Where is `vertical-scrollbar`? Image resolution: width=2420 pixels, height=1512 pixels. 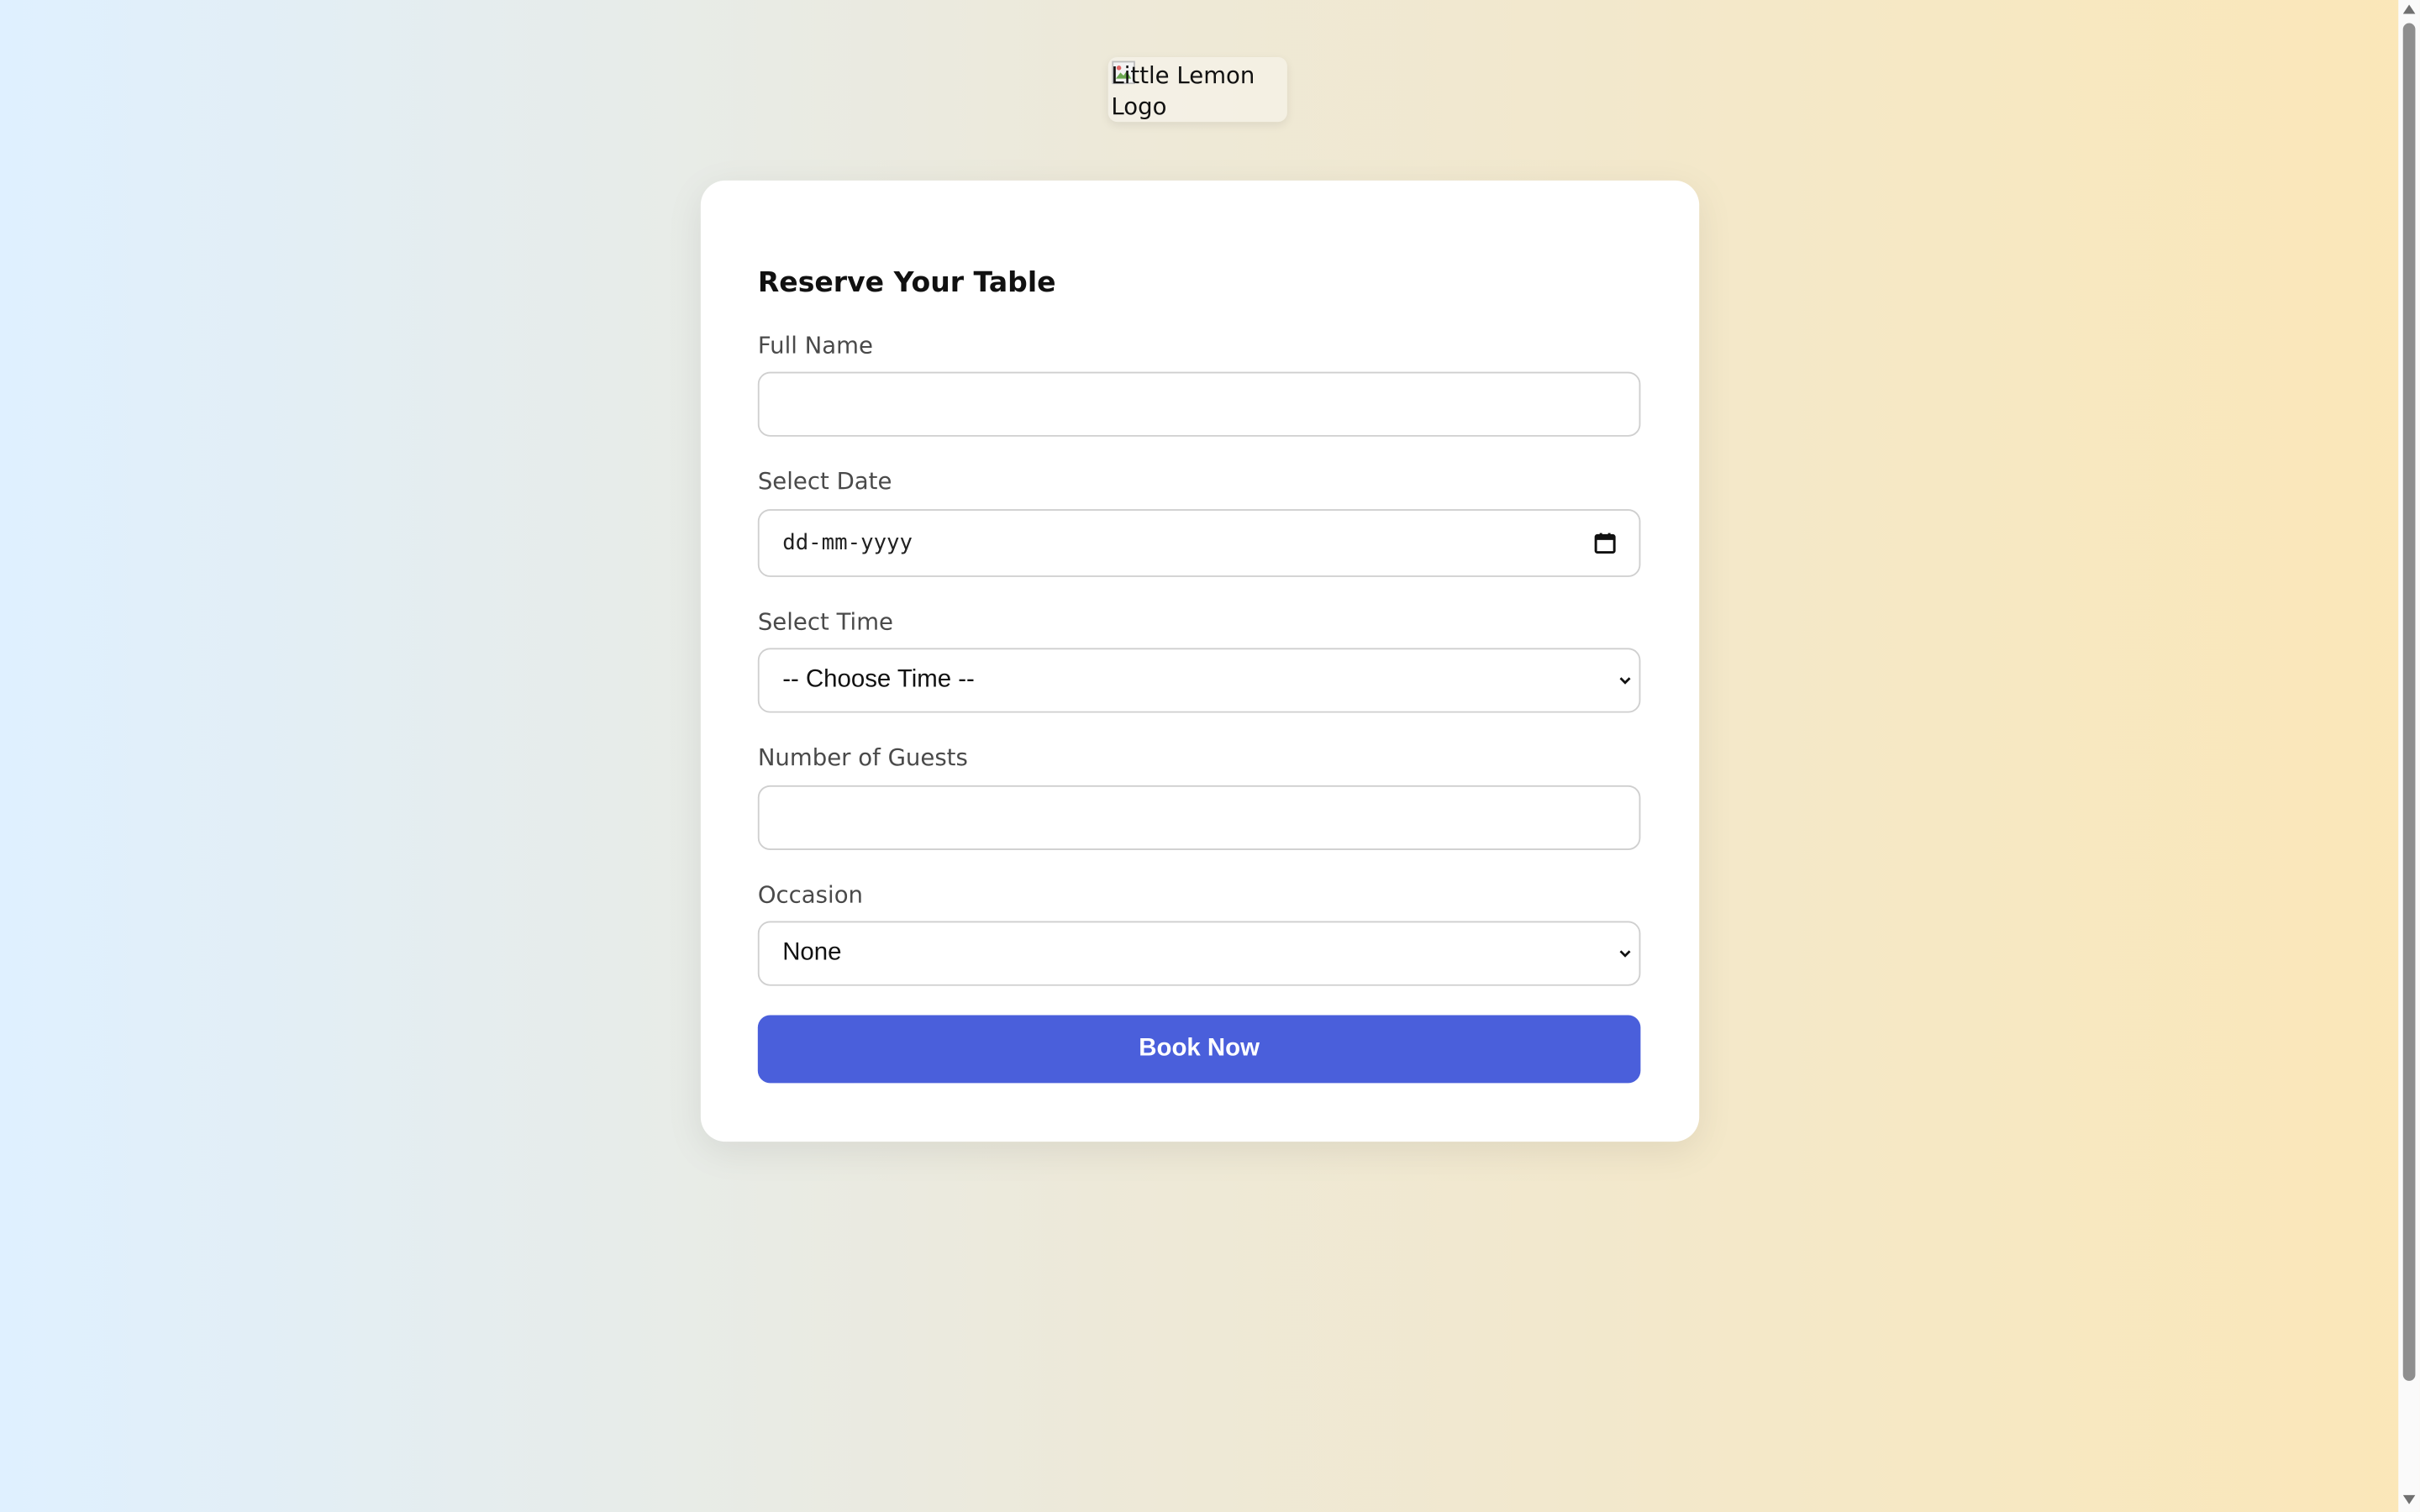
vertical-scrollbar is located at coordinates (2409, 756).